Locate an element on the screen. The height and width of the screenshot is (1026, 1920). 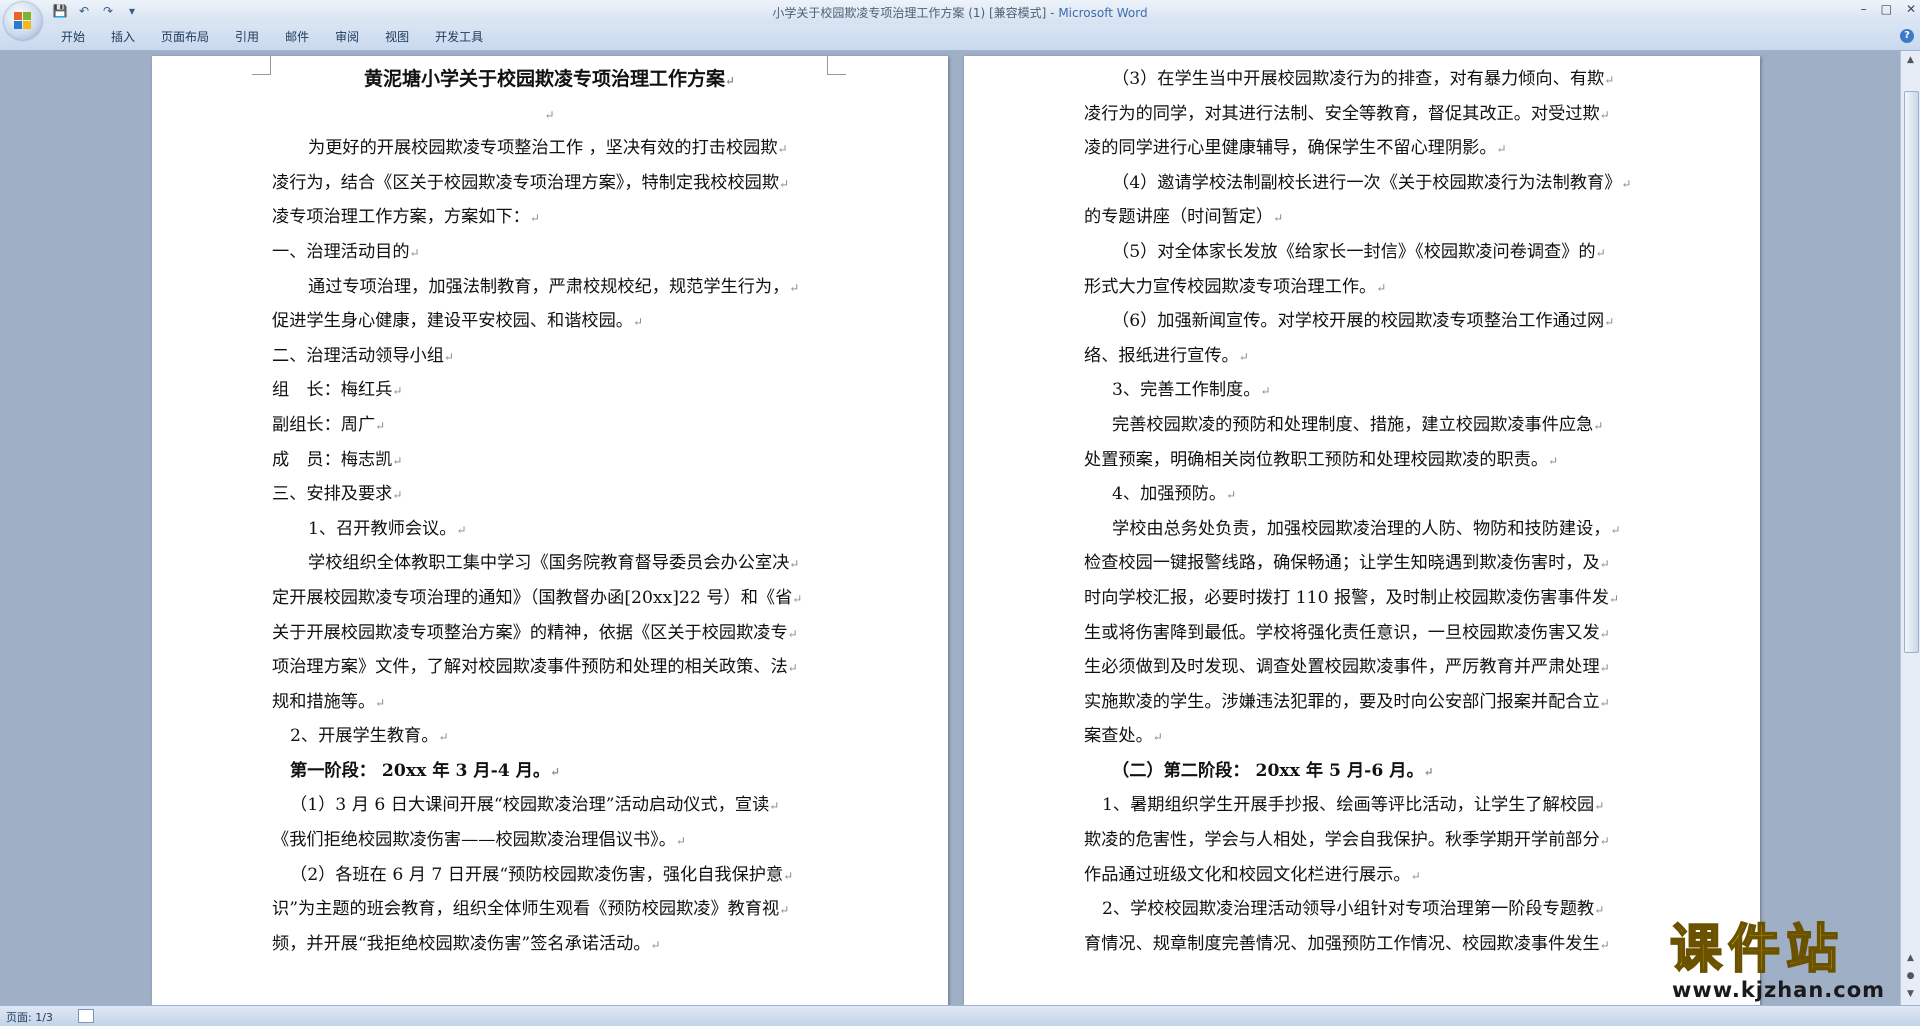
scroll-up-icon: ▲ is located at coordinates (1910, 60).